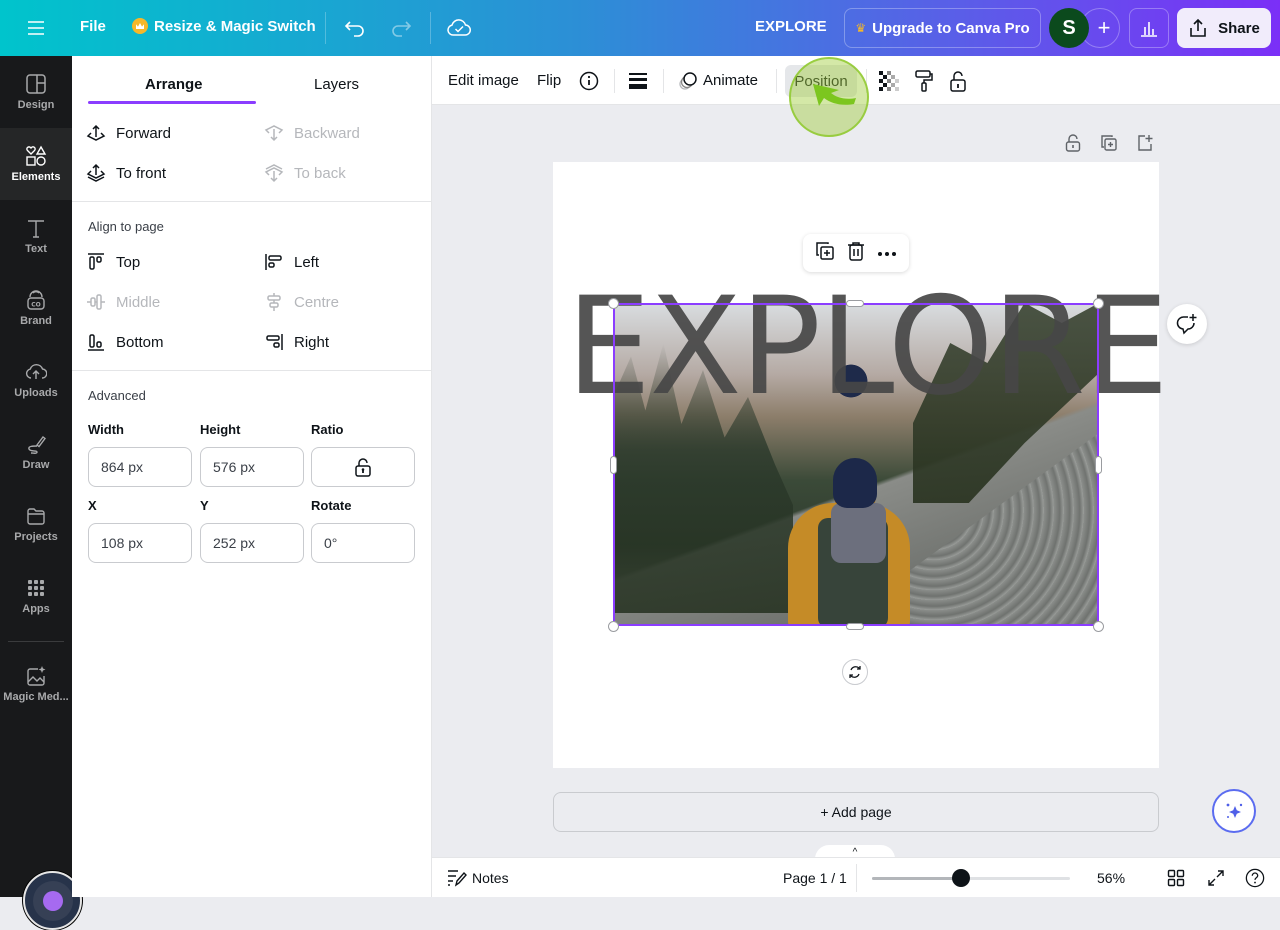 The width and height of the screenshot is (1280, 930). Describe the element at coordinates (1149, 28) in the screenshot. I see `insights-button` at that location.